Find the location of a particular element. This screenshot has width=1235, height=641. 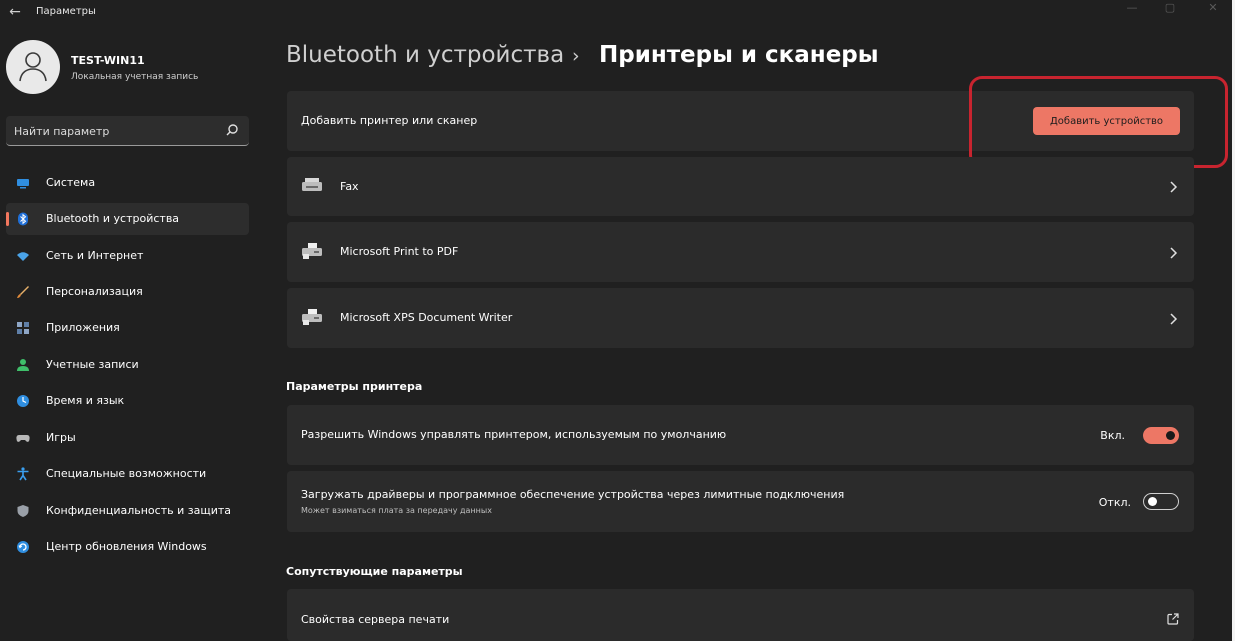

printer-name: Fax is located at coordinates (349, 186).